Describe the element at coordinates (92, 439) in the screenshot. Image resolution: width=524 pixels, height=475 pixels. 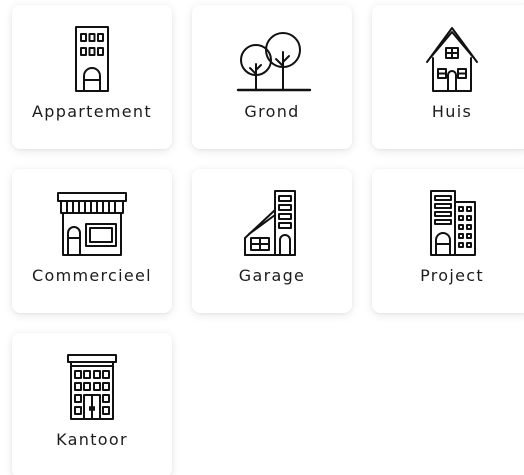
I see `category-label: Kantoor` at that location.